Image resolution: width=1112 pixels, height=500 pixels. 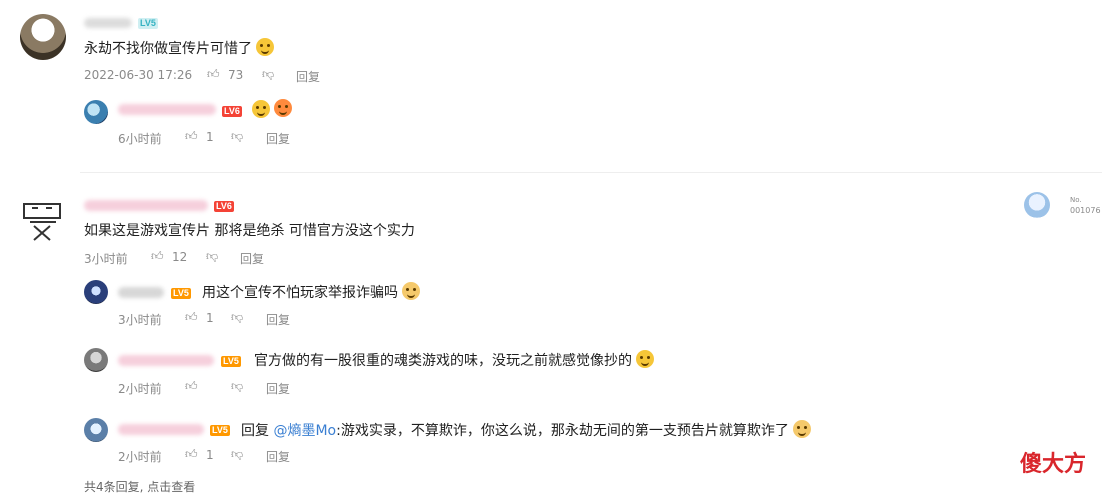 I want to click on smile-emoji-icon, so click(x=265, y=47).